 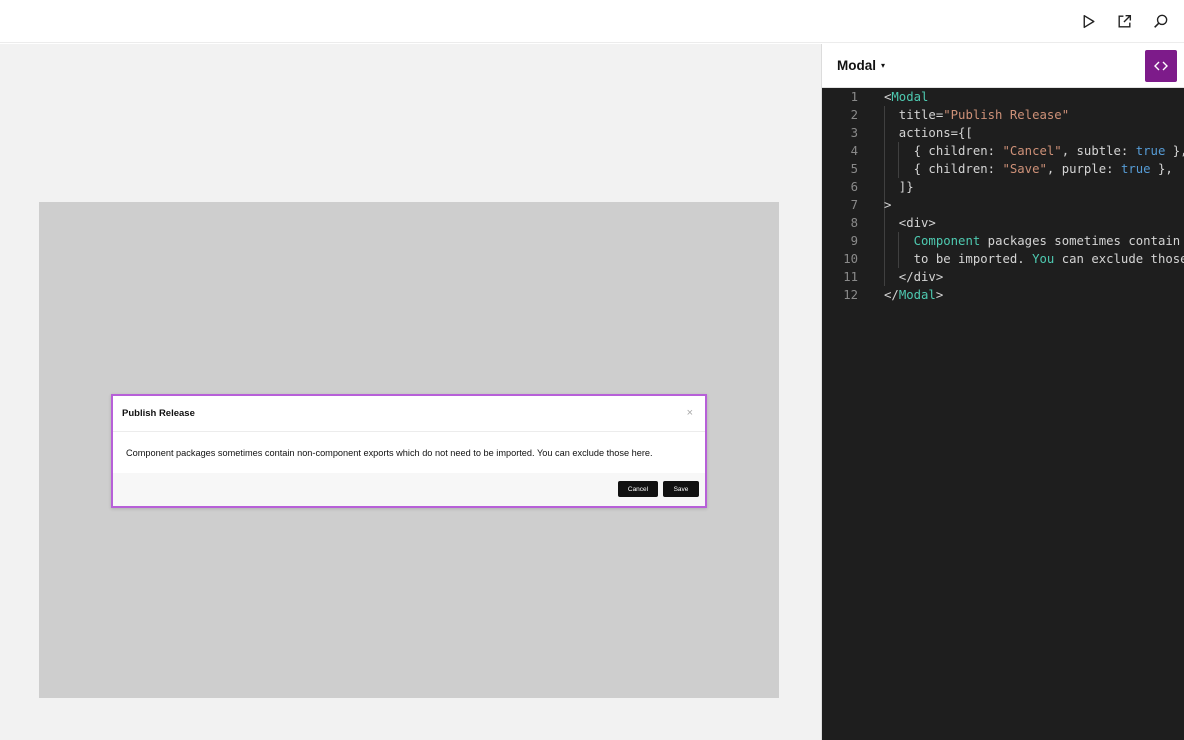 I want to click on line-number: 8, so click(x=854, y=223).